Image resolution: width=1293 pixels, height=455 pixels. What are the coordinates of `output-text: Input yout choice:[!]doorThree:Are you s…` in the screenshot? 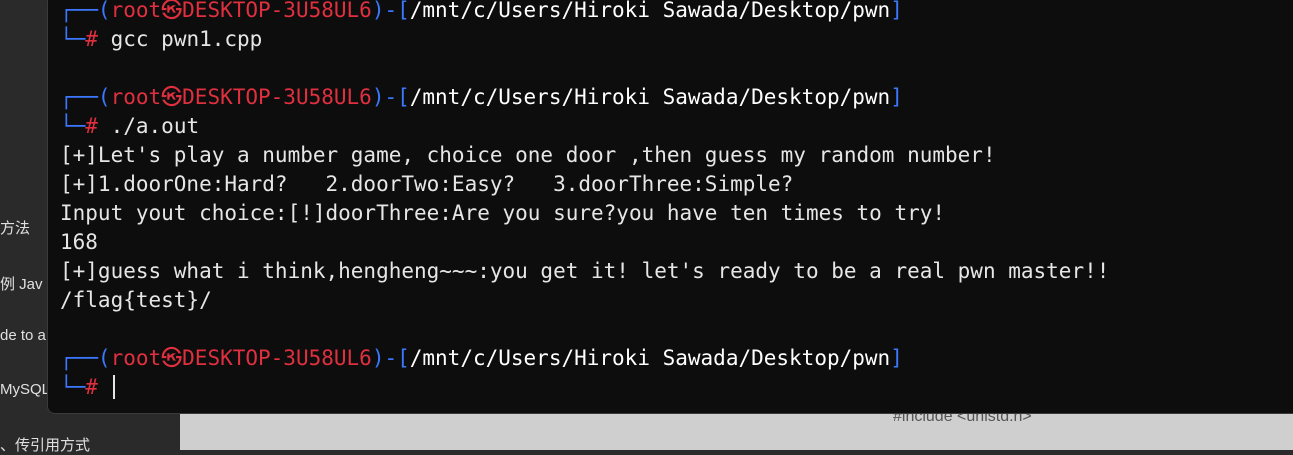 It's located at (503, 213).